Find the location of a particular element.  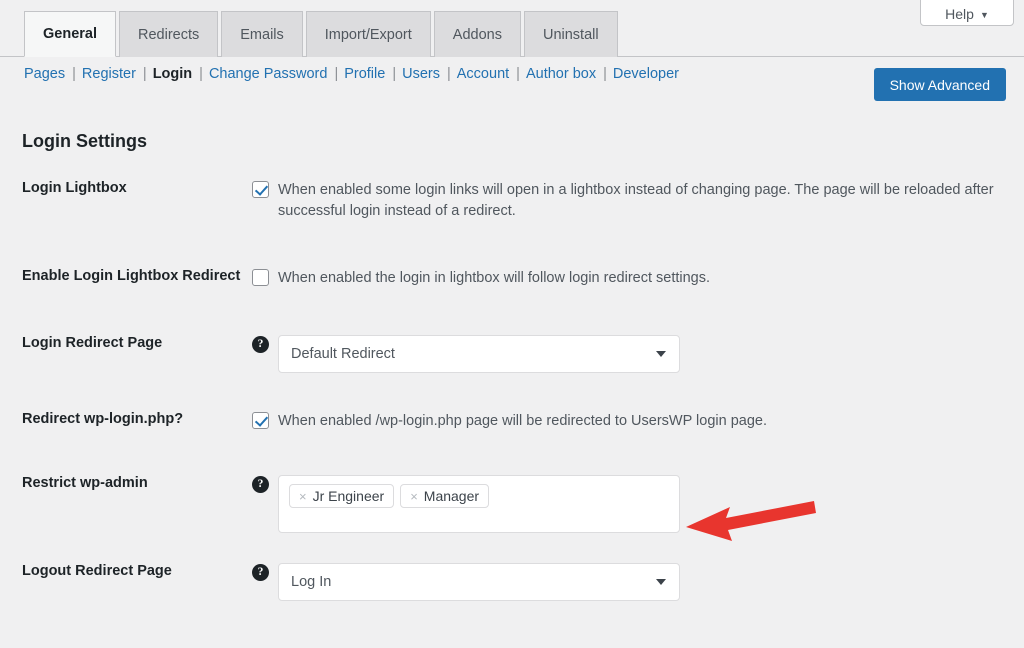

tab-redirects: Redirects is located at coordinates (169, 34).